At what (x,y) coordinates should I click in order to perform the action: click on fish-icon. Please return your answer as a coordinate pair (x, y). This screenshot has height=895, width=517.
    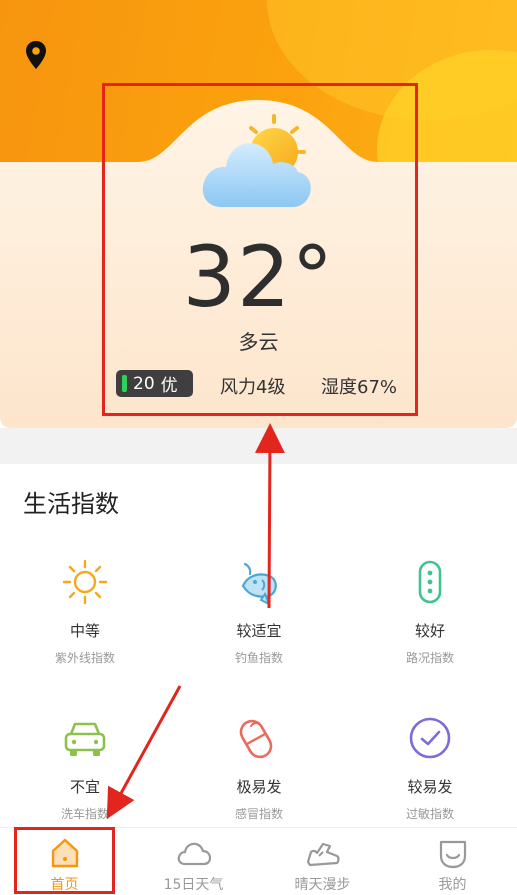
    Looking at the image, I should click on (259, 584).